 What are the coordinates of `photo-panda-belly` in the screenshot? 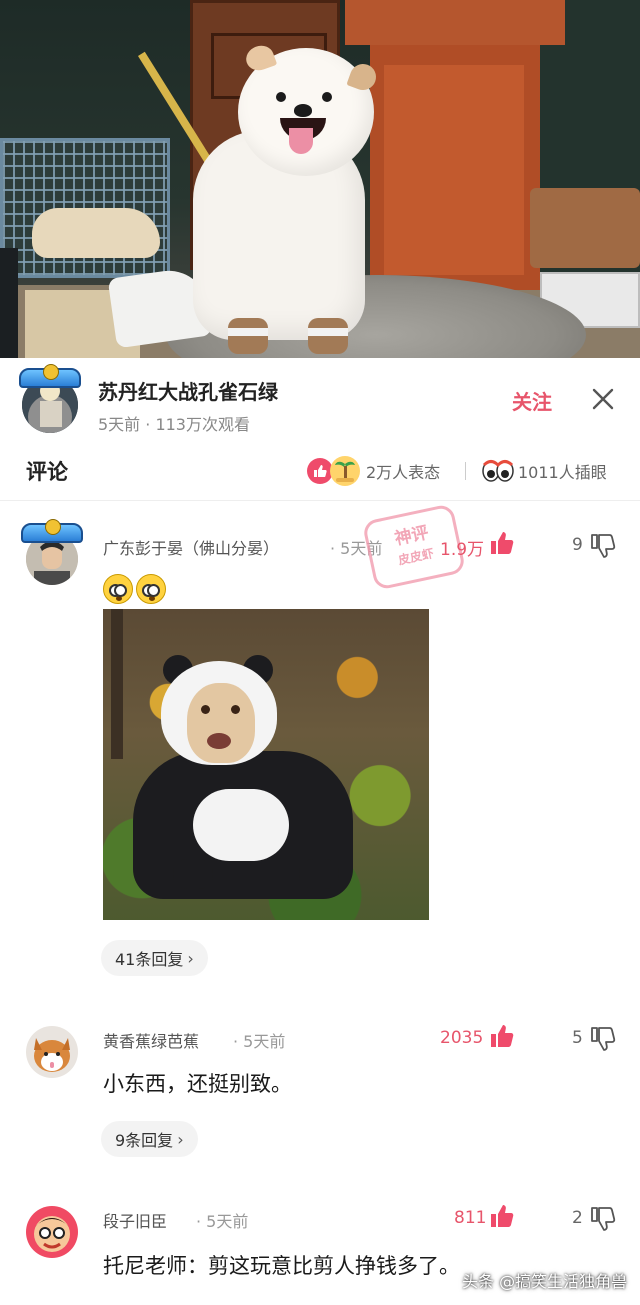 It's located at (241, 825).